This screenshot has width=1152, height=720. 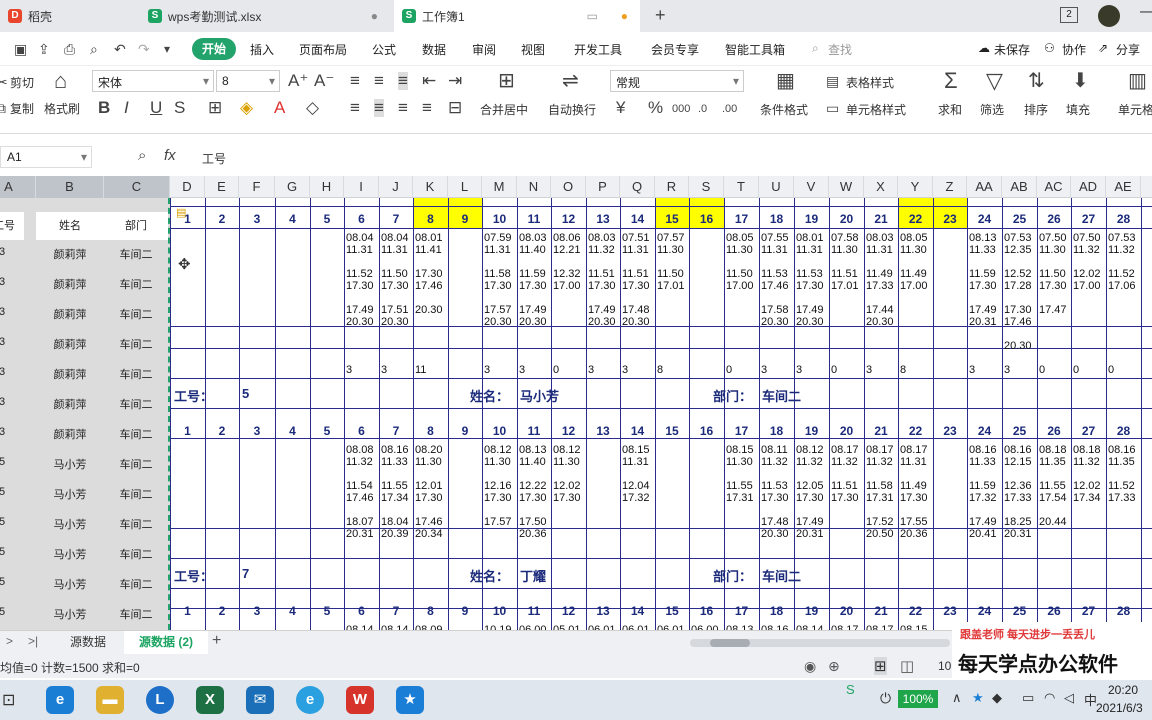 What do you see at coordinates (784, 109) in the screenshot?
I see `conditional-format-button: 条件格式` at bounding box center [784, 109].